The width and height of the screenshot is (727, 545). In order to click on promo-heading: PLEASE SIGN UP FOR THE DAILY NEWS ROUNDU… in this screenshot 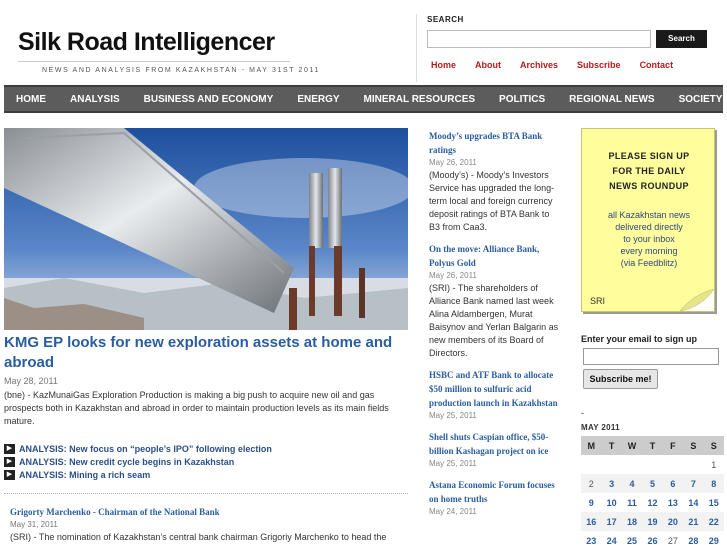, I will do `click(649, 171)`.